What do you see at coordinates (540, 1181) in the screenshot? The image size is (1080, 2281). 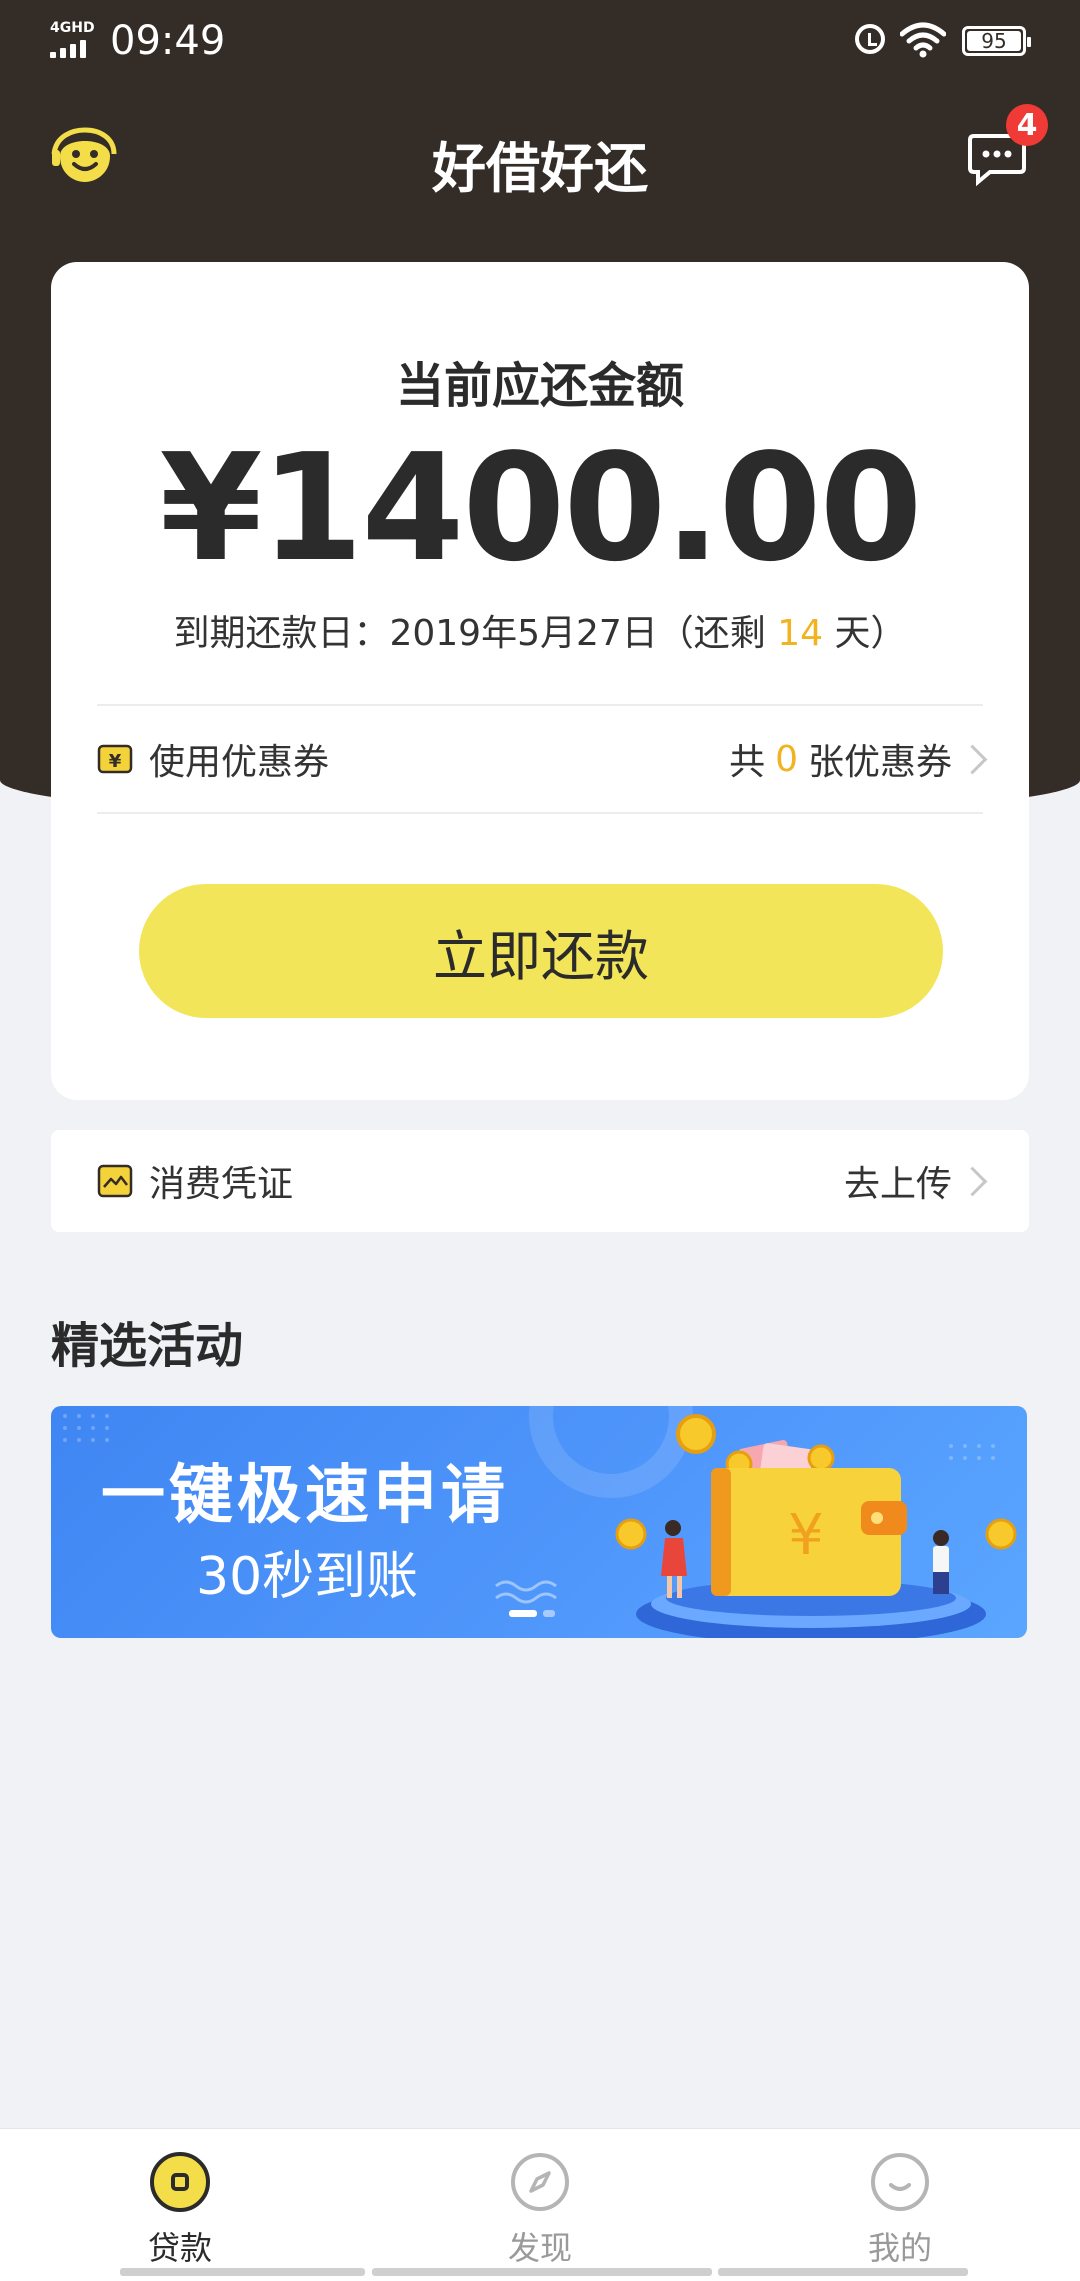 I see `voucher-row: 消费凭证 去上传` at bounding box center [540, 1181].